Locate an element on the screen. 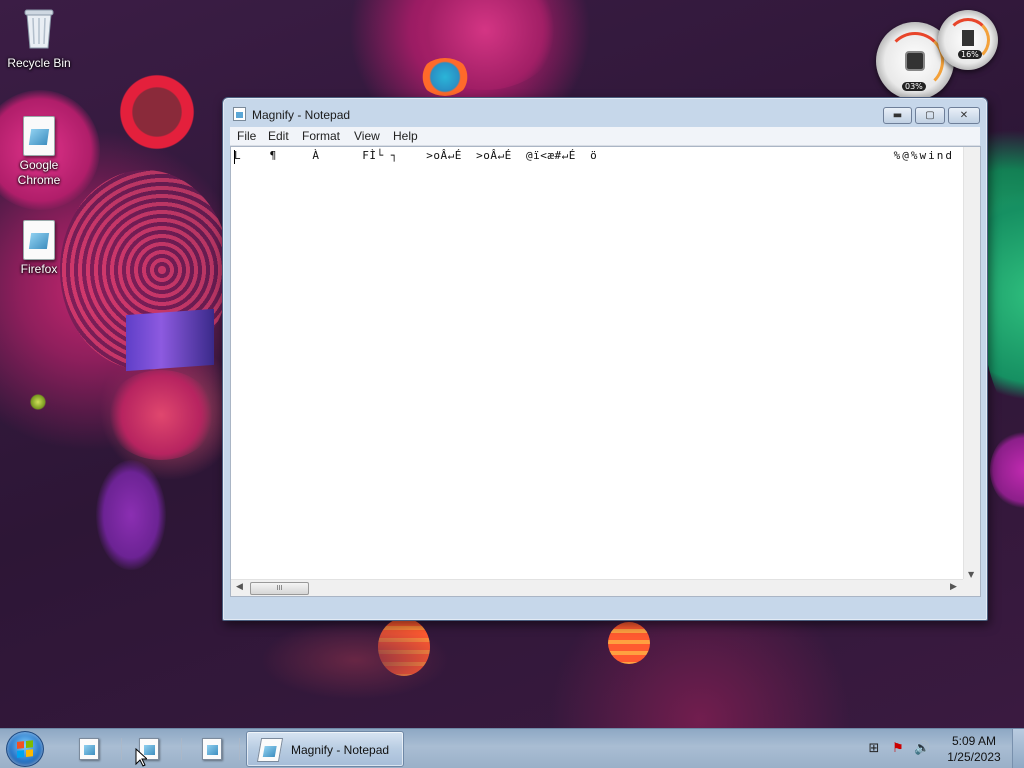  desktop-icon-firefox: Firefox is located at coordinates (39, 248).